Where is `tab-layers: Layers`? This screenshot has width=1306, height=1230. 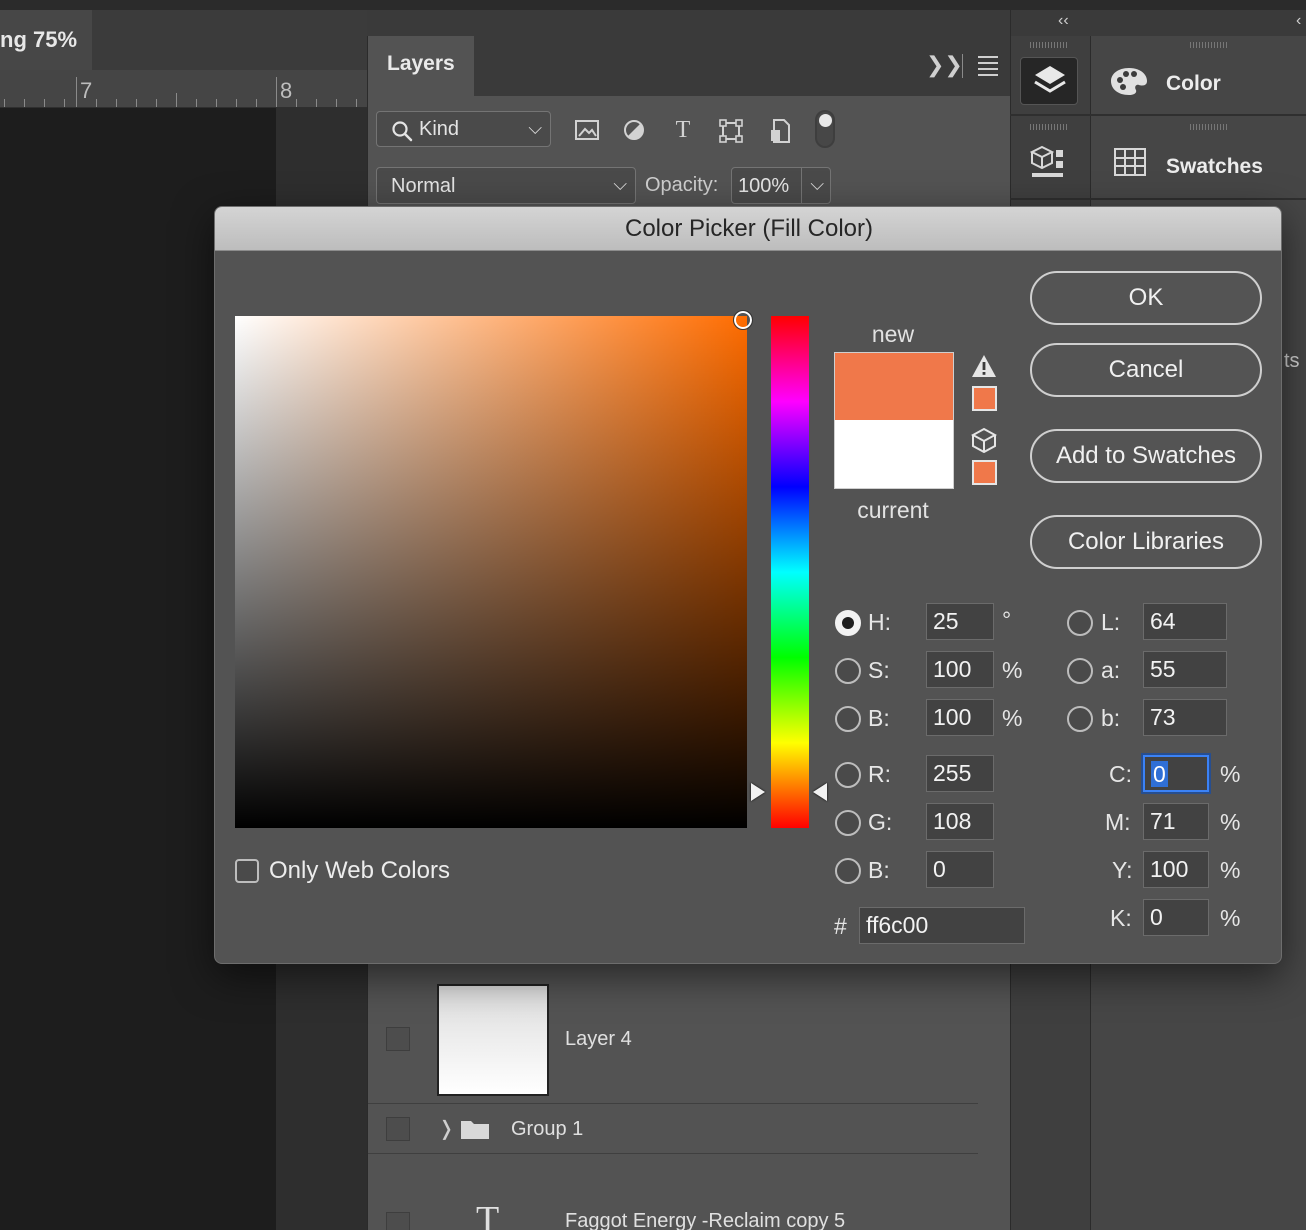 tab-layers: Layers is located at coordinates (421, 66).